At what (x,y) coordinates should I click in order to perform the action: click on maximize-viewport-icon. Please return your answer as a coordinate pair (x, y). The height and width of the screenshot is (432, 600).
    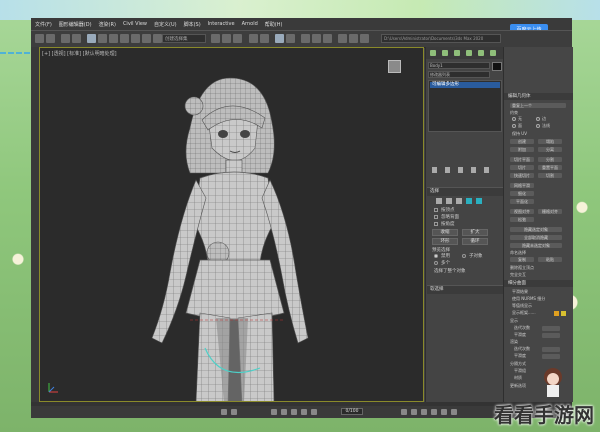
    Looking at the image, I should click on (454, 412).